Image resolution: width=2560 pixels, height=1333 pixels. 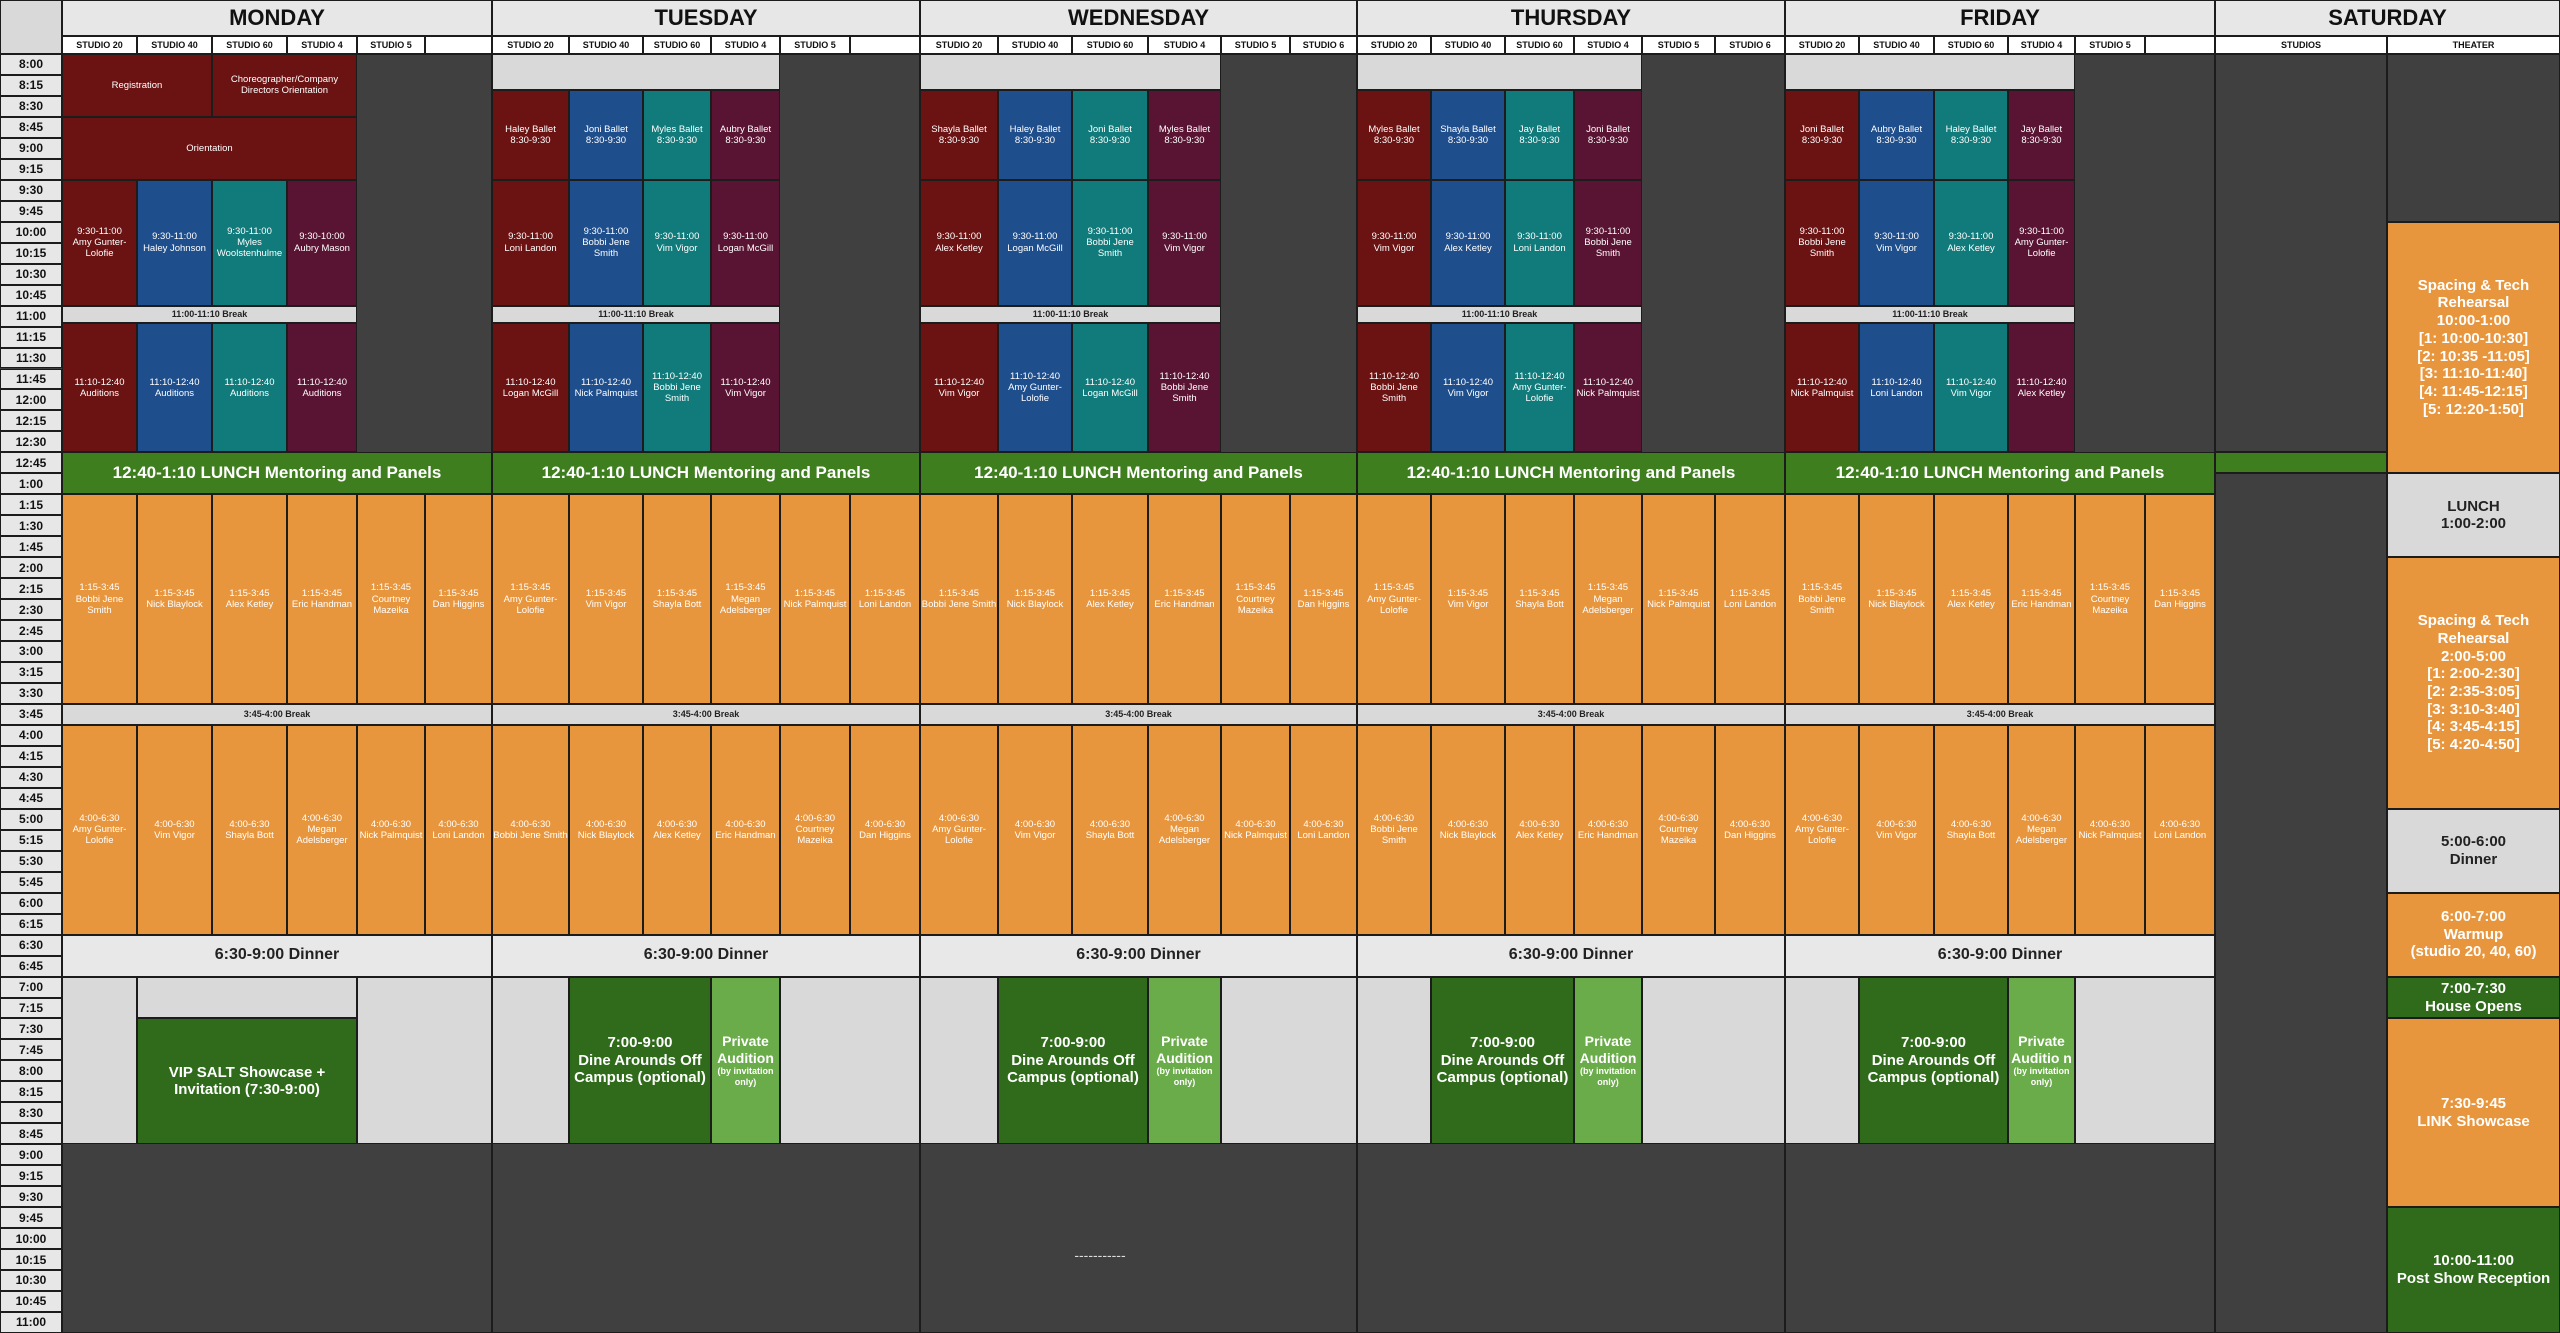 What do you see at coordinates (31, 1134) in the screenshot?
I see `time-slot: 8:45` at bounding box center [31, 1134].